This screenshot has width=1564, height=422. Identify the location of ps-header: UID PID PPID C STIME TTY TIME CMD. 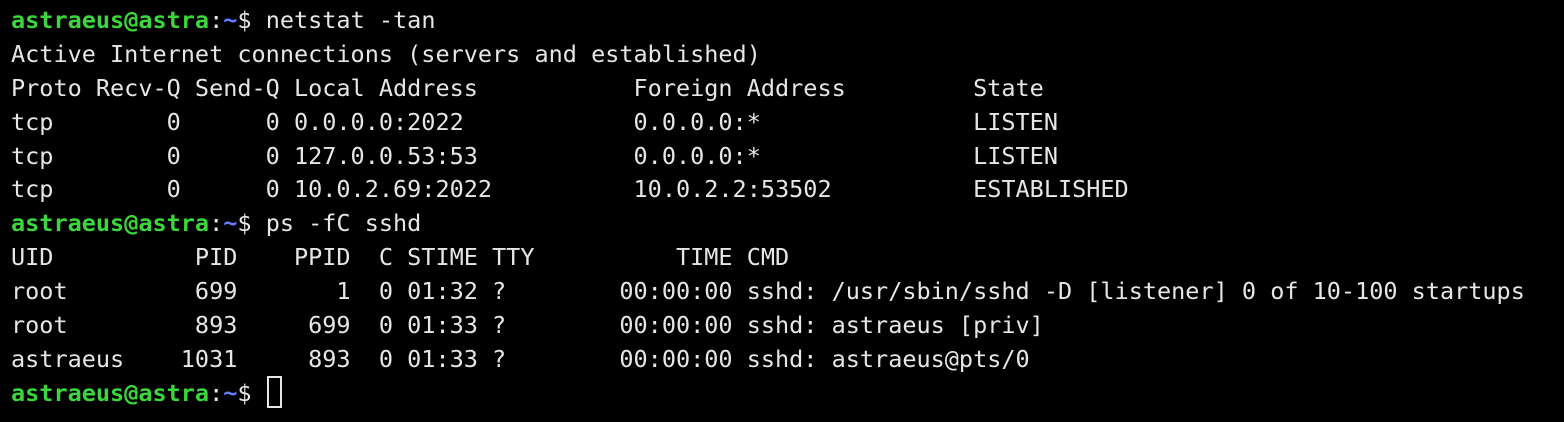
(400, 257).